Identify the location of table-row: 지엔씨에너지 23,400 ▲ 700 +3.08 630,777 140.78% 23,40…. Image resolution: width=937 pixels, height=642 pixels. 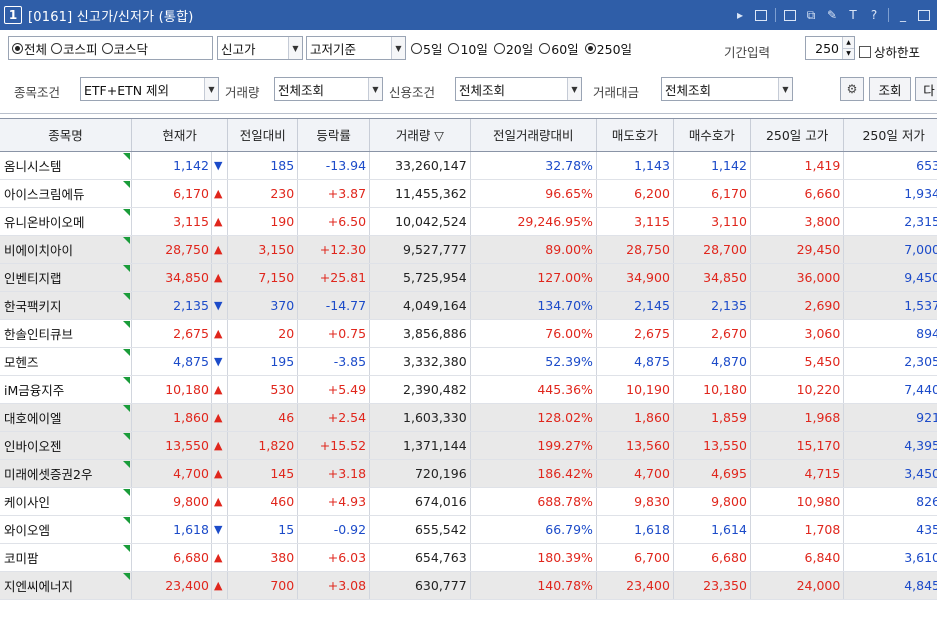
(468, 585).